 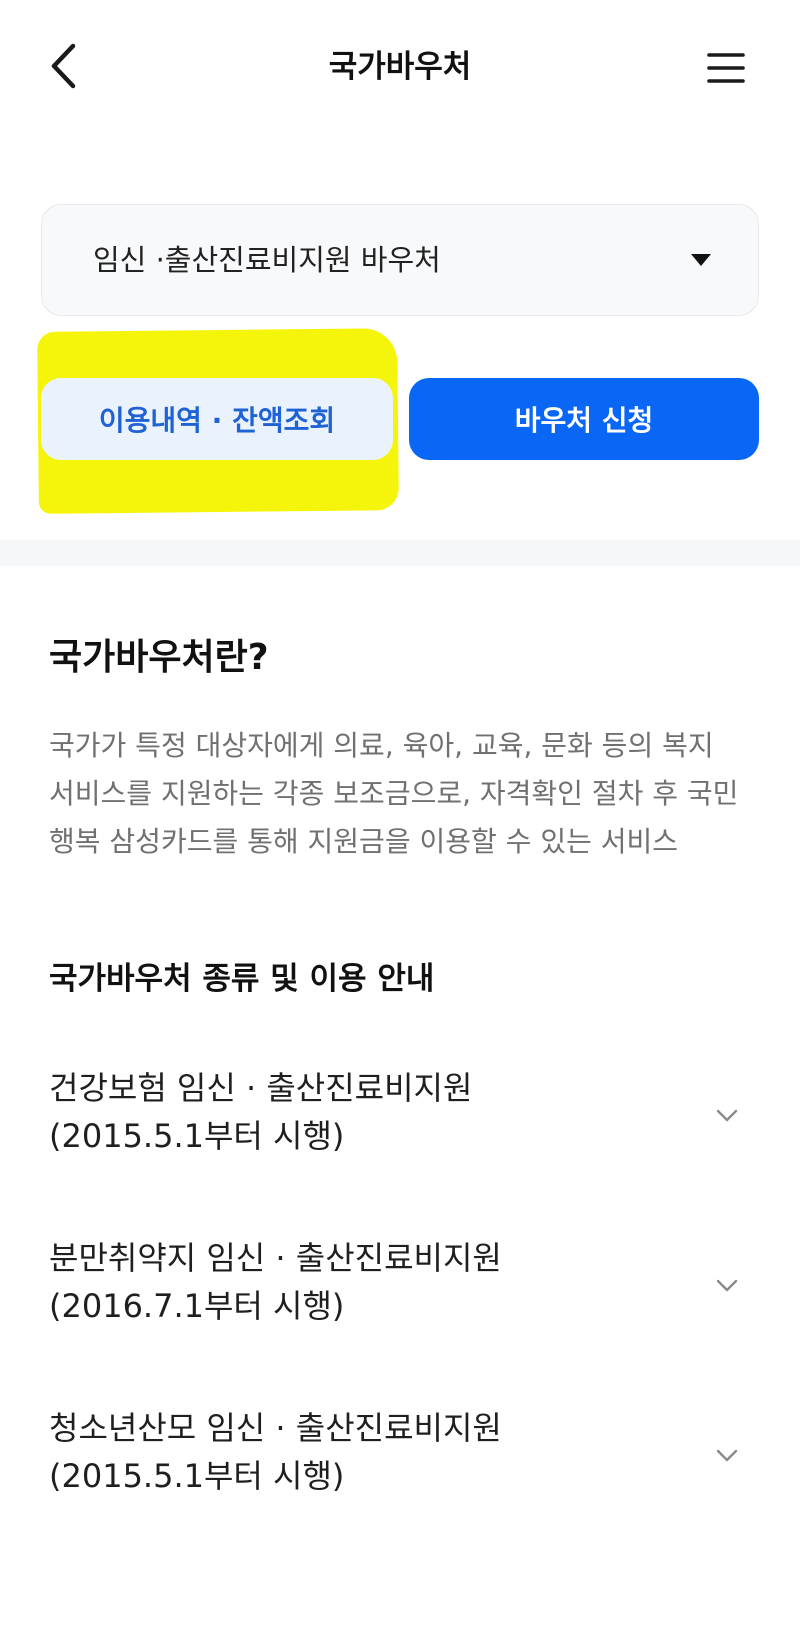 What do you see at coordinates (584, 419) in the screenshot?
I see `voucher-apply-button: 바우처 신청` at bounding box center [584, 419].